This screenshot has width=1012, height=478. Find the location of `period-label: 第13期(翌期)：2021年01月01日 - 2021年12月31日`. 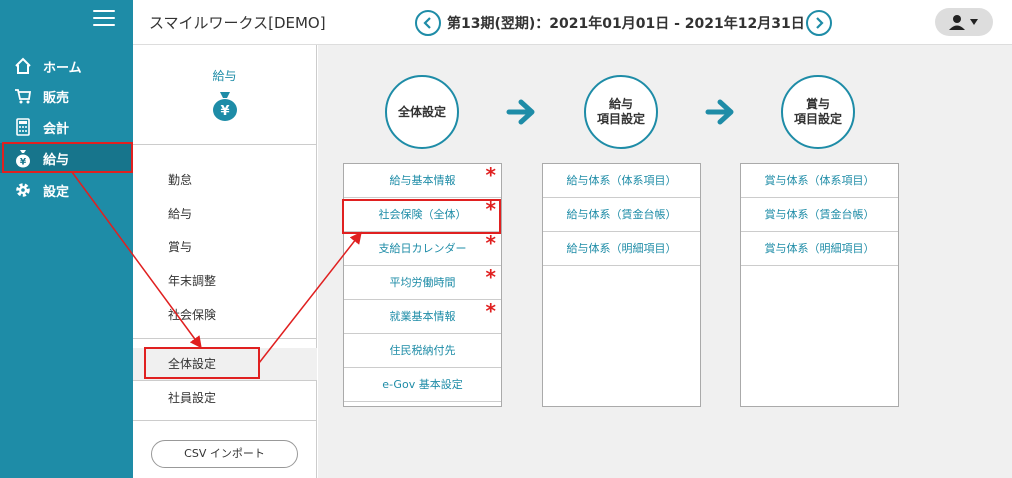

period-label: 第13期(翌期)：2021年01月01日 - 2021年12月31日 is located at coordinates (626, 24).